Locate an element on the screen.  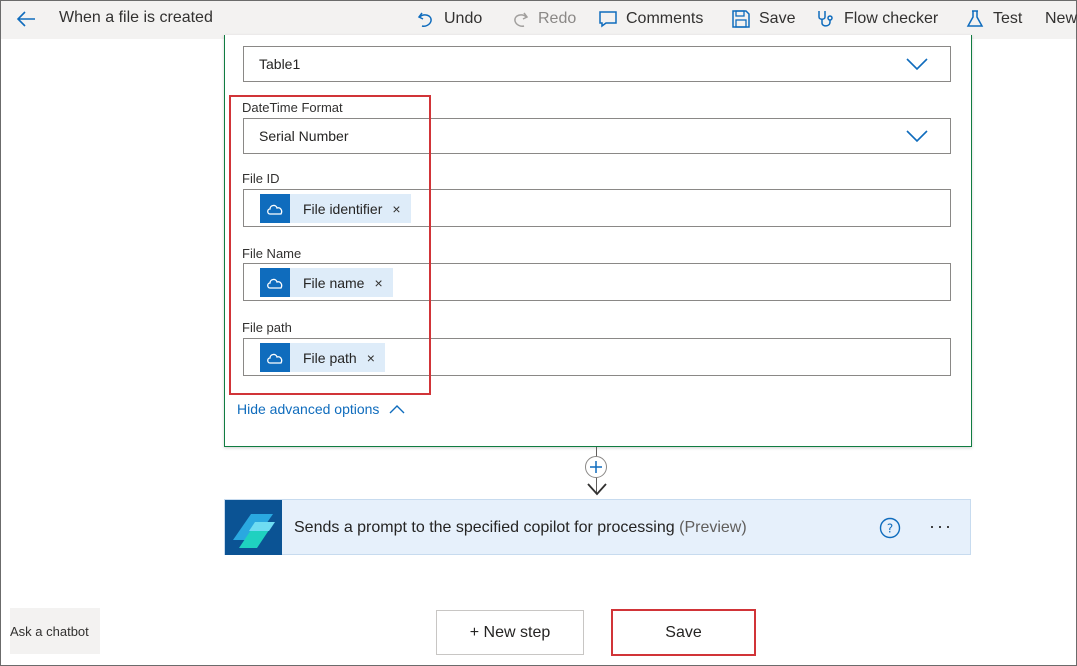
ask-chatbot-button: Ask a chatbot is located at coordinates (55, 631).